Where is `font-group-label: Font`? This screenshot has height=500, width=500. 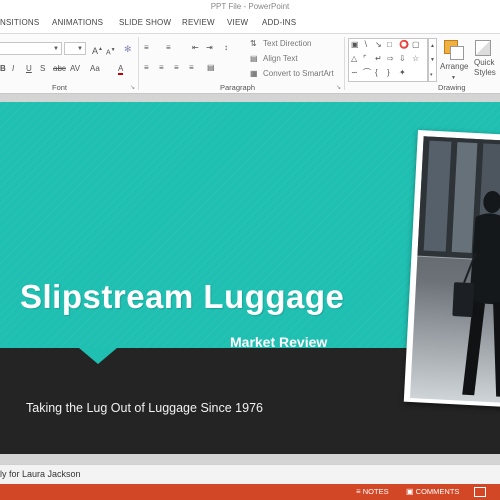 font-group-label: Font is located at coordinates (60, 87).